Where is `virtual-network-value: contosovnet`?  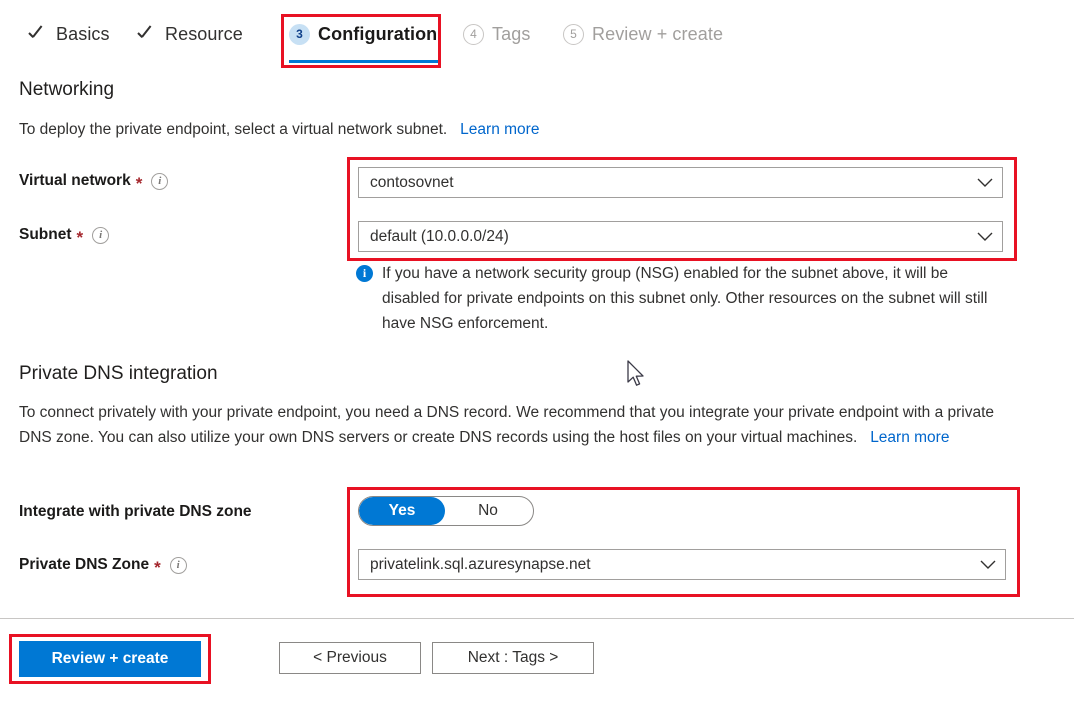 virtual-network-value: contosovnet is located at coordinates (412, 182).